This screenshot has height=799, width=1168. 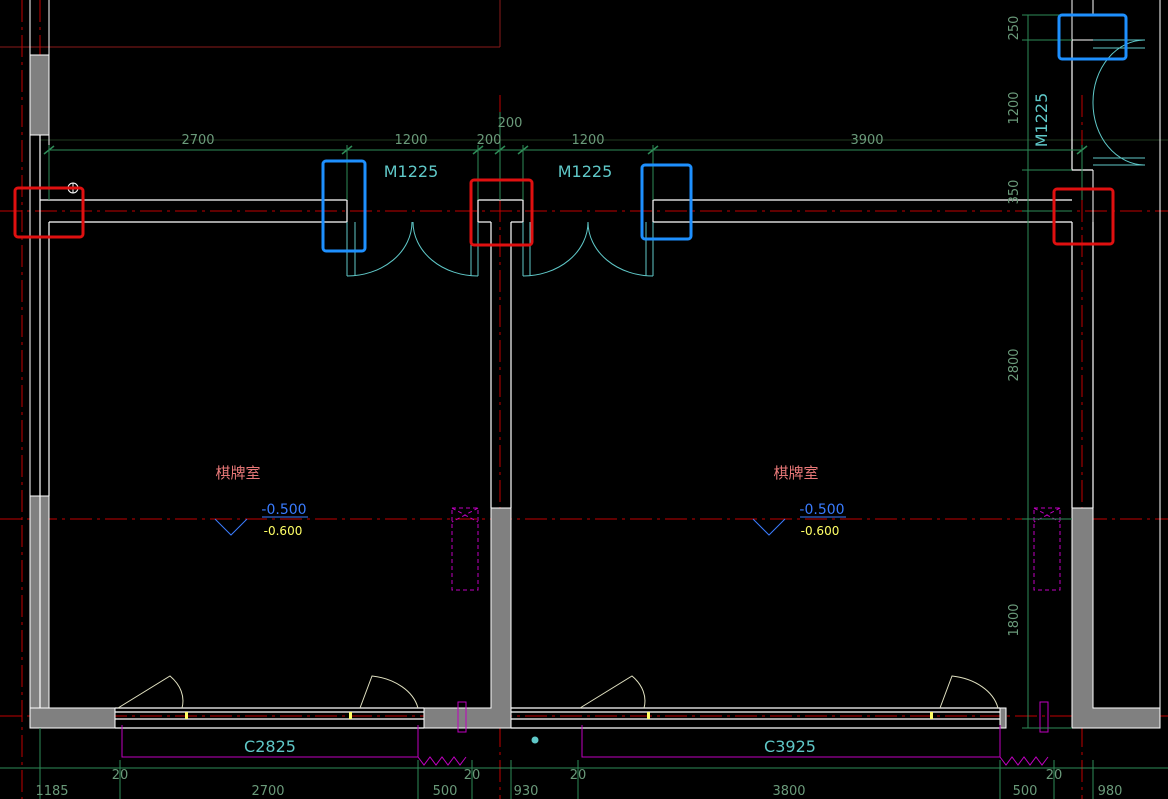 What do you see at coordinates (532, 132) in the screenshot?
I see `dimensions-top: 2700 1200 200 200 1200 3900` at bounding box center [532, 132].